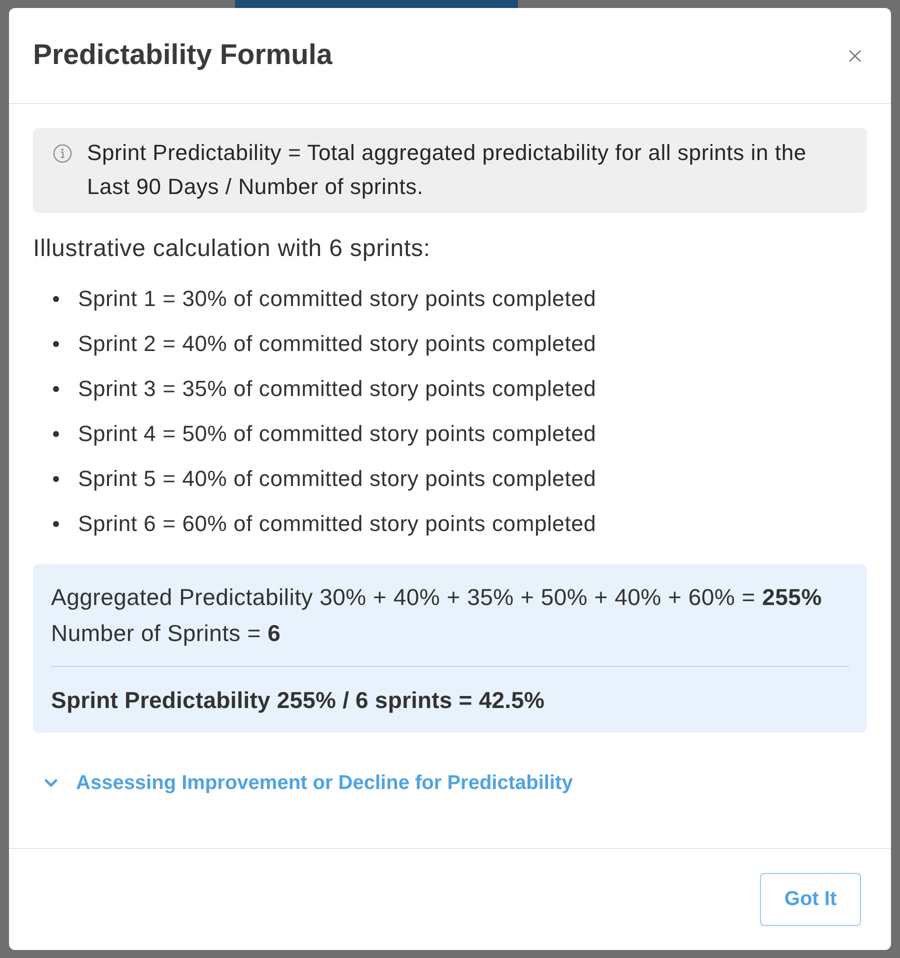 The height and width of the screenshot is (958, 900). What do you see at coordinates (337, 524) in the screenshot?
I see `sprint-item-text: Sprint 6 = 60% of committed story points completed` at bounding box center [337, 524].